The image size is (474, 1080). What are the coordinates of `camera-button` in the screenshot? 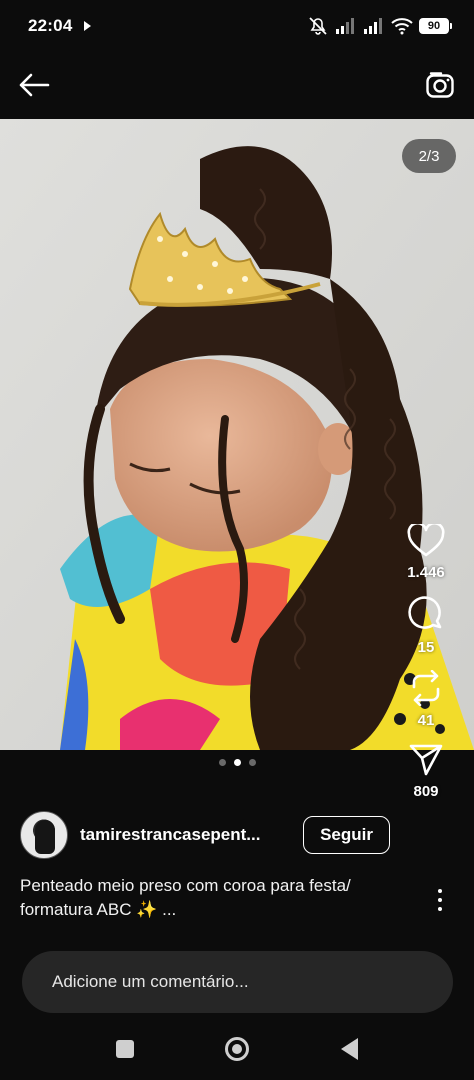 It's located at (440, 85).